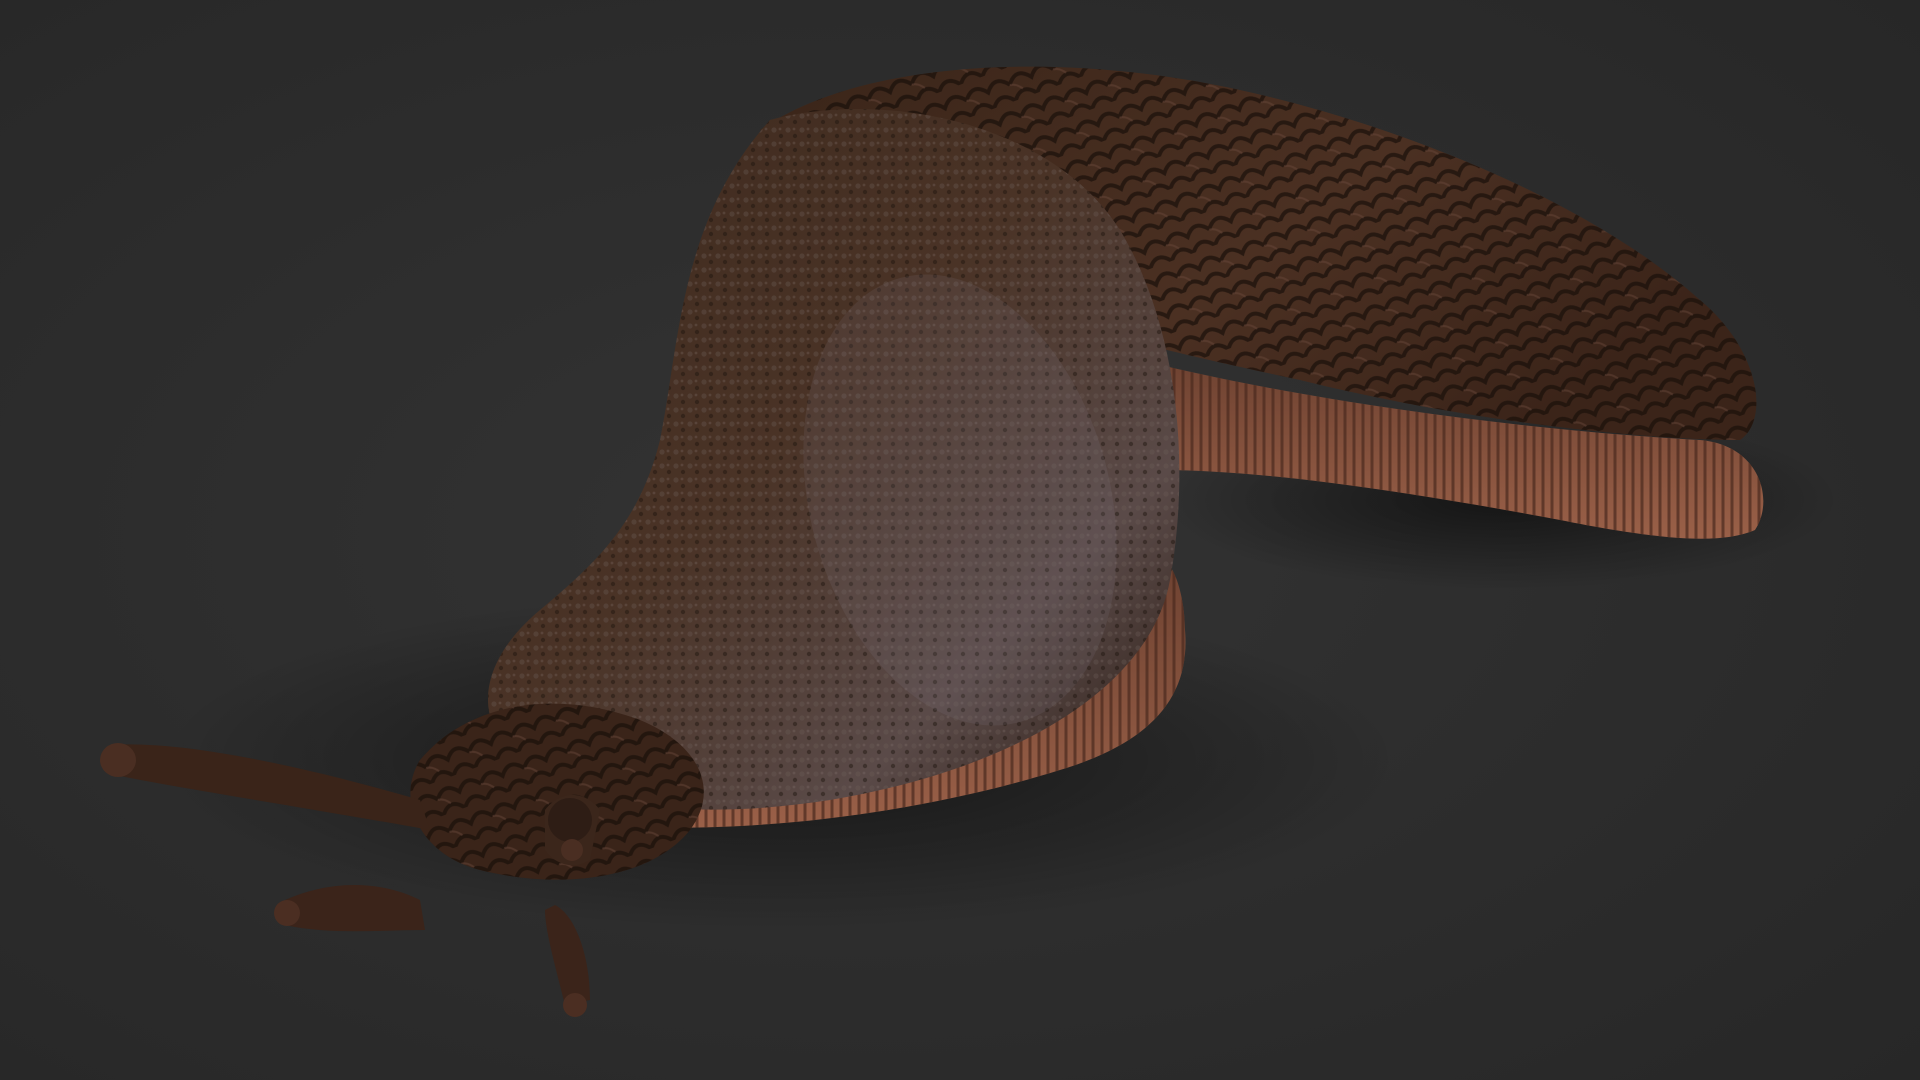 The image size is (1920, 1080). I want to click on eye-stalk-base-right, so click(570, 820).